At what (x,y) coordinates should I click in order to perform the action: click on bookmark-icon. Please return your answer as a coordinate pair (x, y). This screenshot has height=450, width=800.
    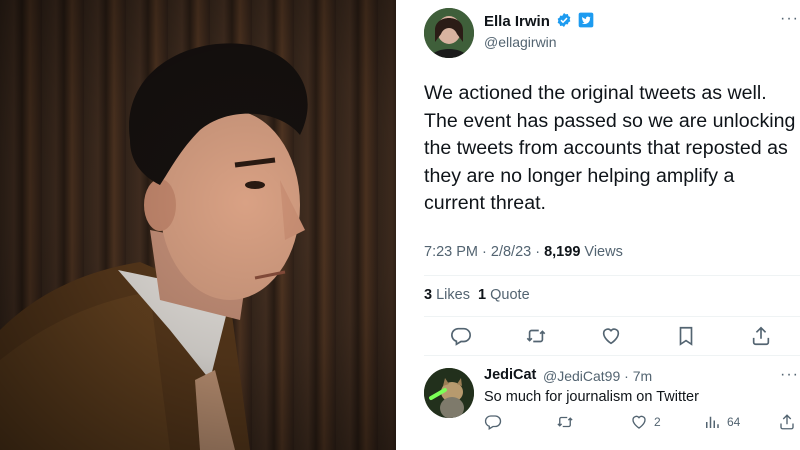
    Looking at the image, I should click on (686, 336).